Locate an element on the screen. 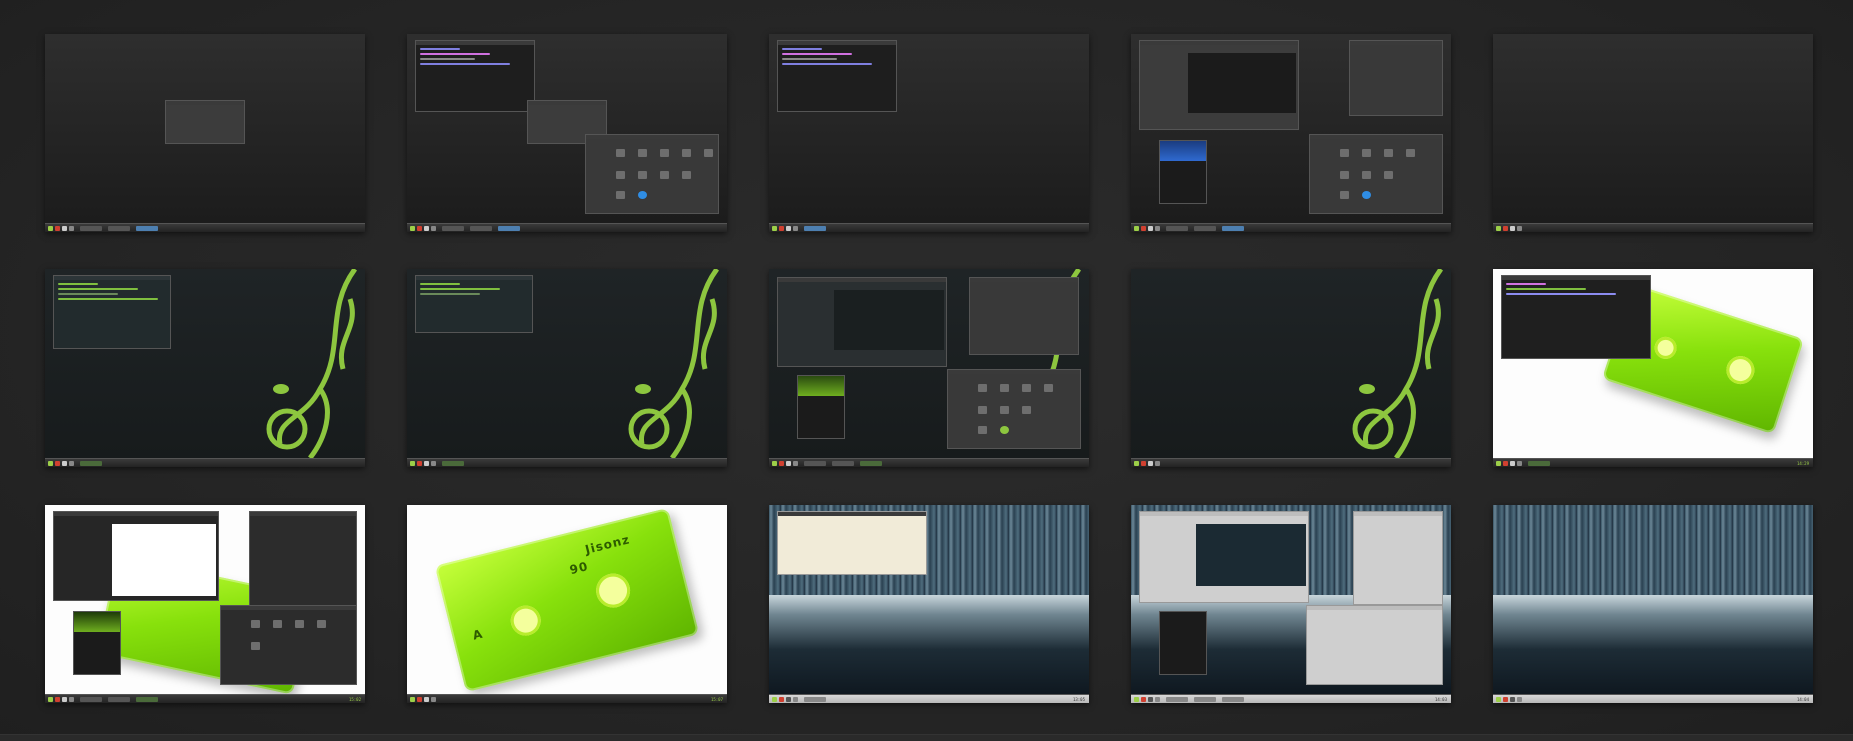 The width and height of the screenshot is (1853, 741). shelf-panel: 14:29 is located at coordinates (1653, 462).